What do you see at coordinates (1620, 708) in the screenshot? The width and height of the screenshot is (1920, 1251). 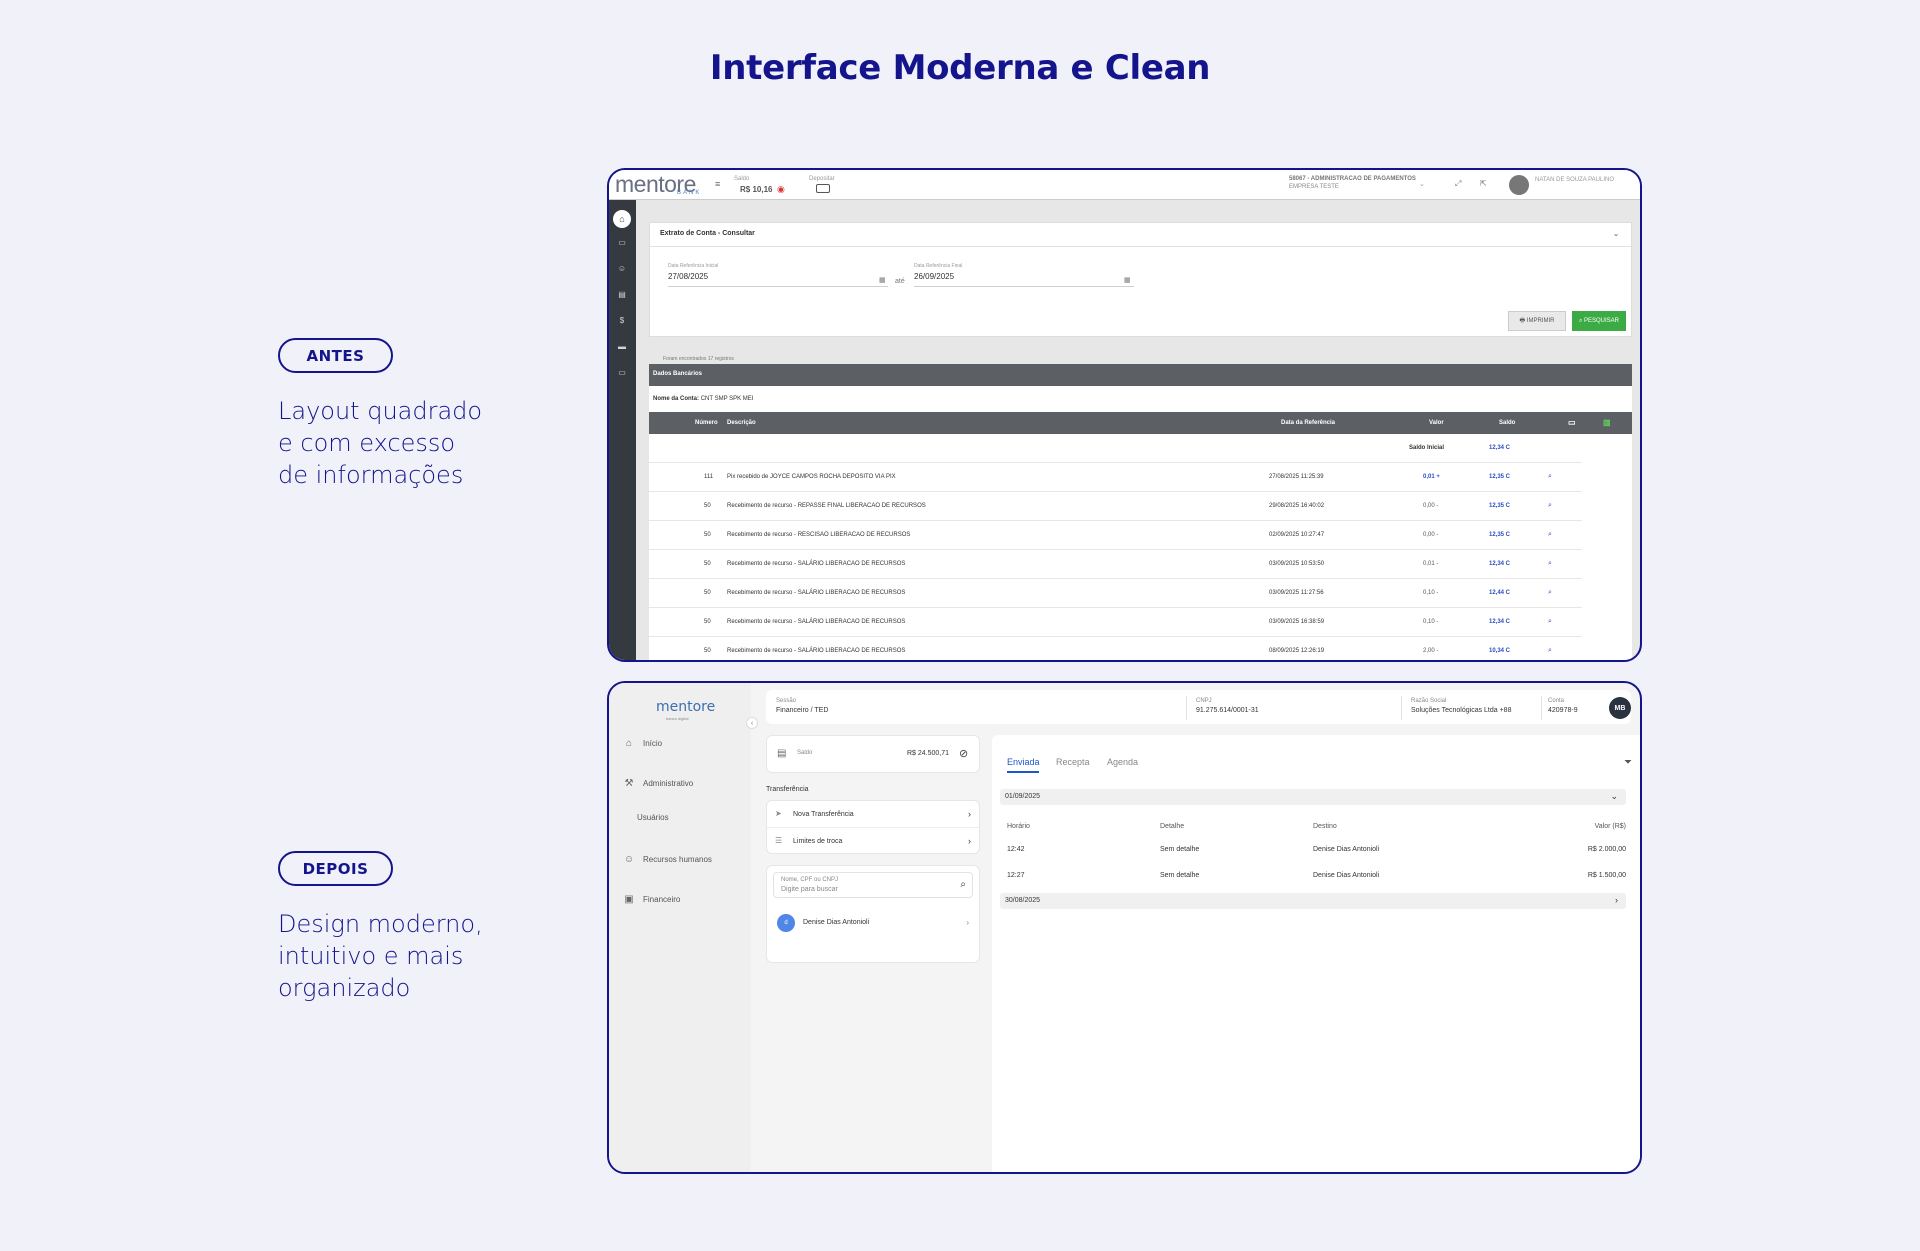 I see `avatar: MB` at bounding box center [1620, 708].